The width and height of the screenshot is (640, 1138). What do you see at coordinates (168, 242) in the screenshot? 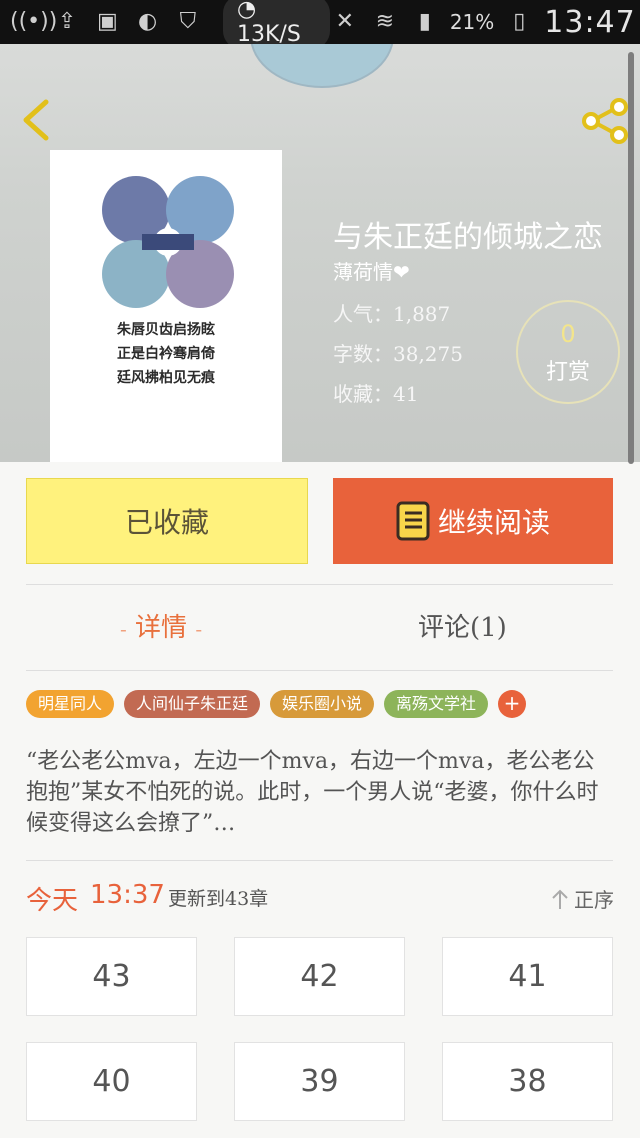
I see `cover-artwork` at bounding box center [168, 242].